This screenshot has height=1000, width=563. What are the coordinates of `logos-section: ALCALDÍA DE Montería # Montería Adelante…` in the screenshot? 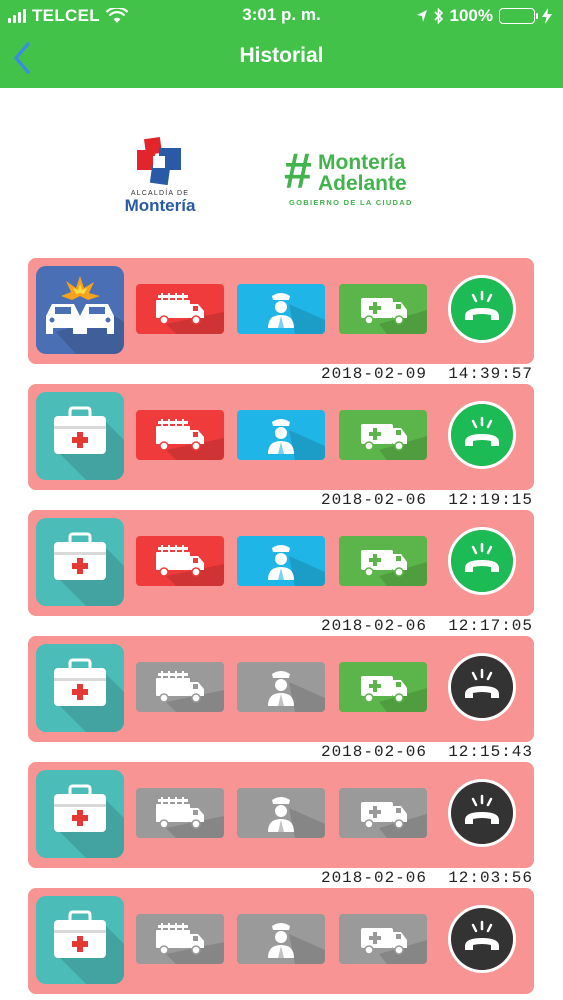 It's located at (281, 173).